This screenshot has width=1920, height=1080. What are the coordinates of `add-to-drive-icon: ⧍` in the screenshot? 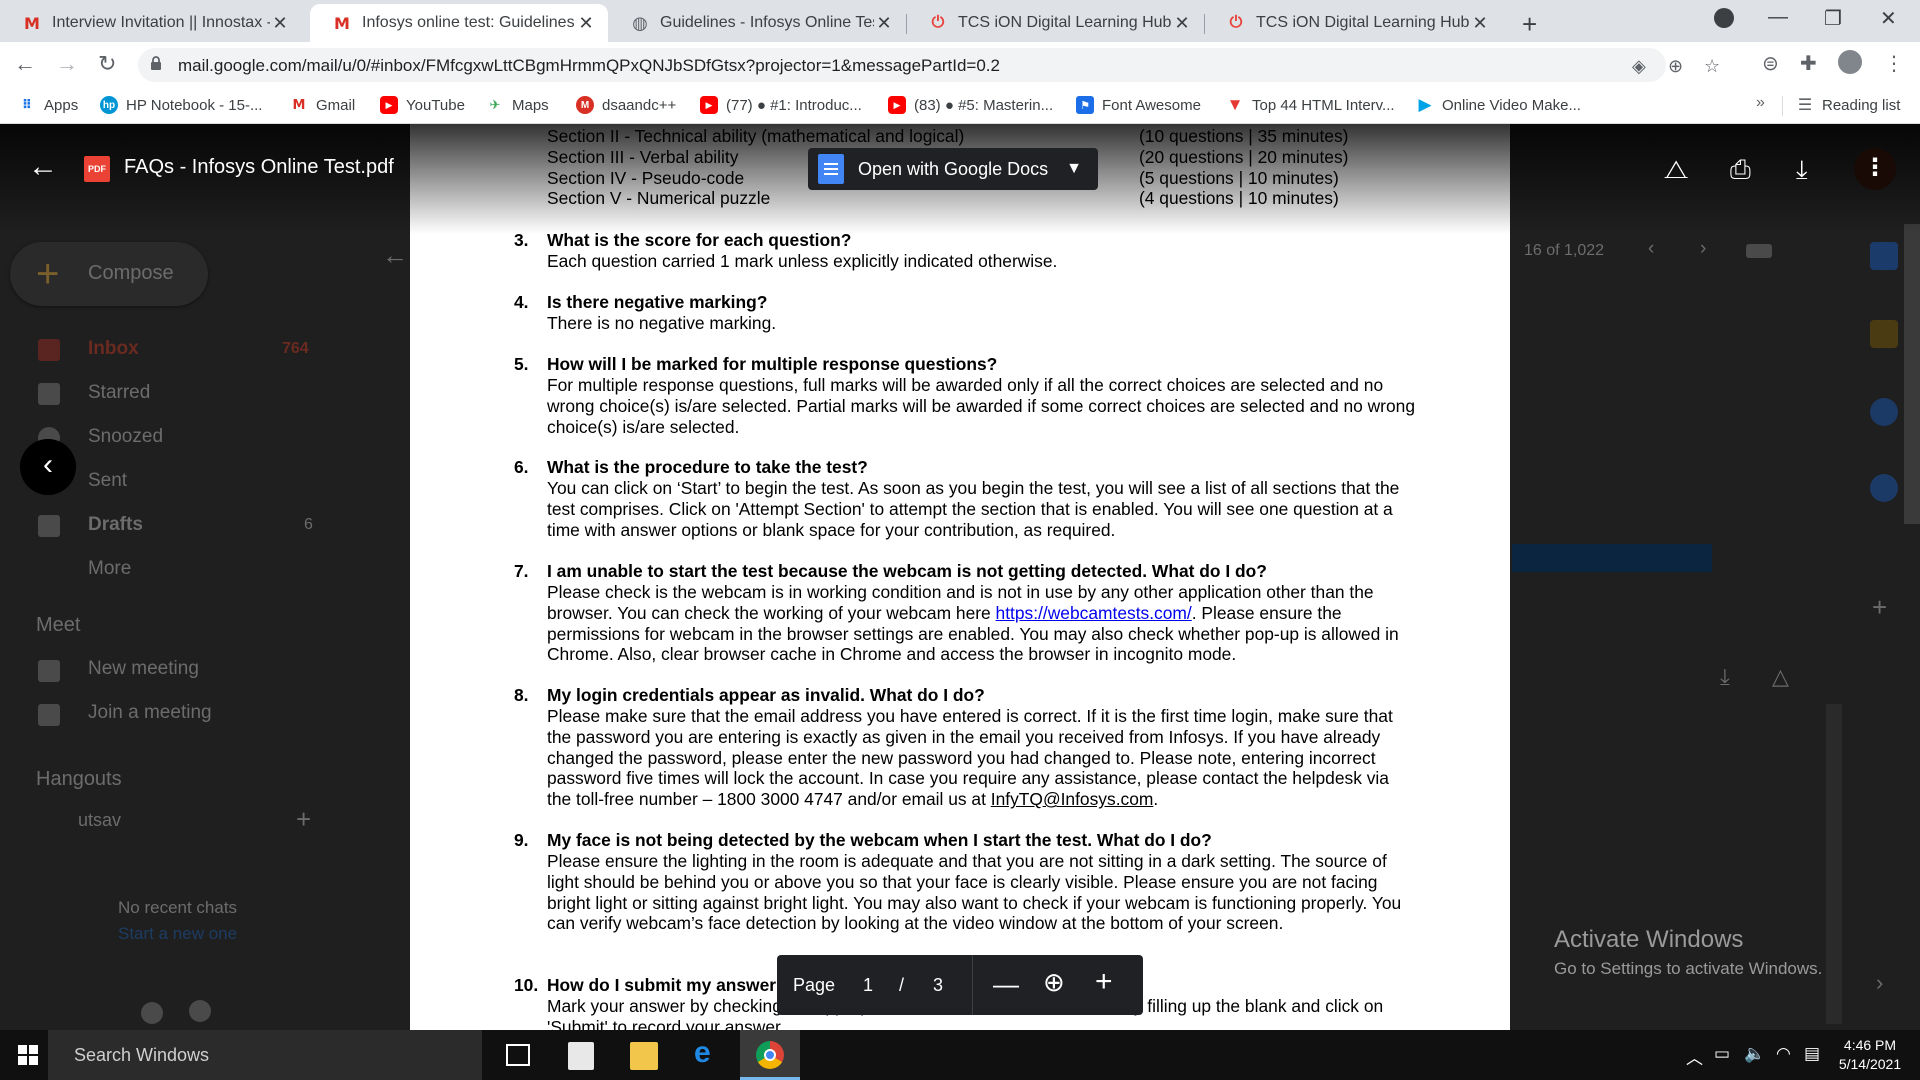 It's located at (1676, 170).